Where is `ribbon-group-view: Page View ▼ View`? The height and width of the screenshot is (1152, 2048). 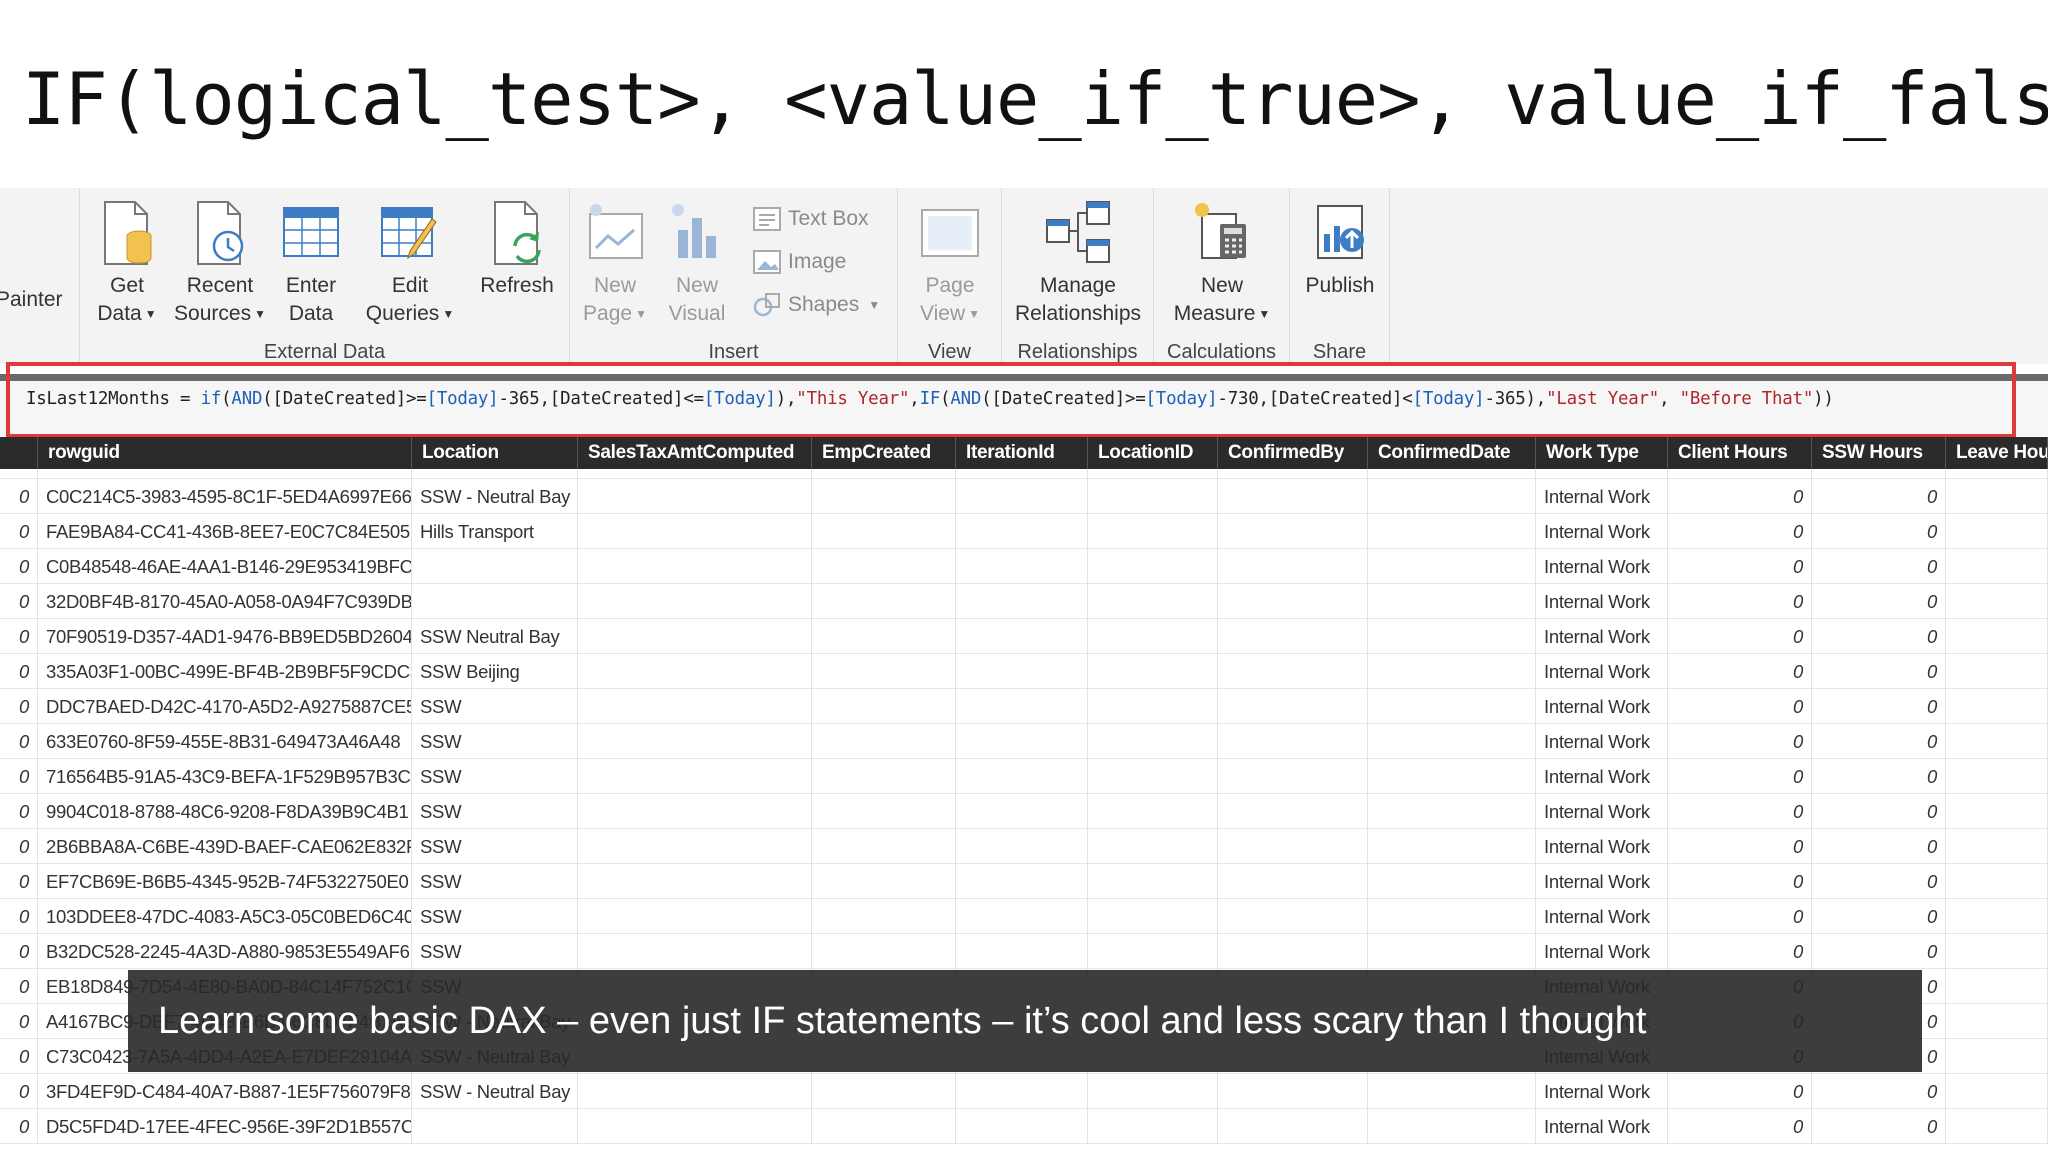 ribbon-group-view: Page View ▼ View is located at coordinates (950, 276).